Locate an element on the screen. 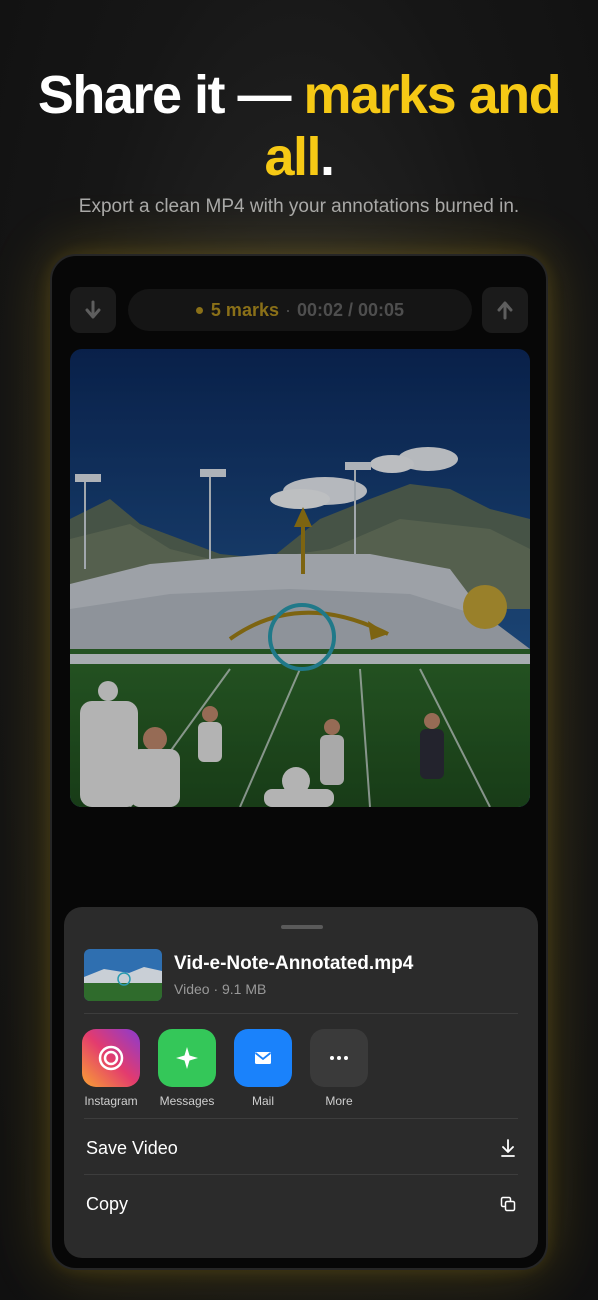 This screenshot has width=598, height=1300. file-preview: Vid-e-Note-Annotated.mp4 Video · 9.1 MB is located at coordinates (302, 975).